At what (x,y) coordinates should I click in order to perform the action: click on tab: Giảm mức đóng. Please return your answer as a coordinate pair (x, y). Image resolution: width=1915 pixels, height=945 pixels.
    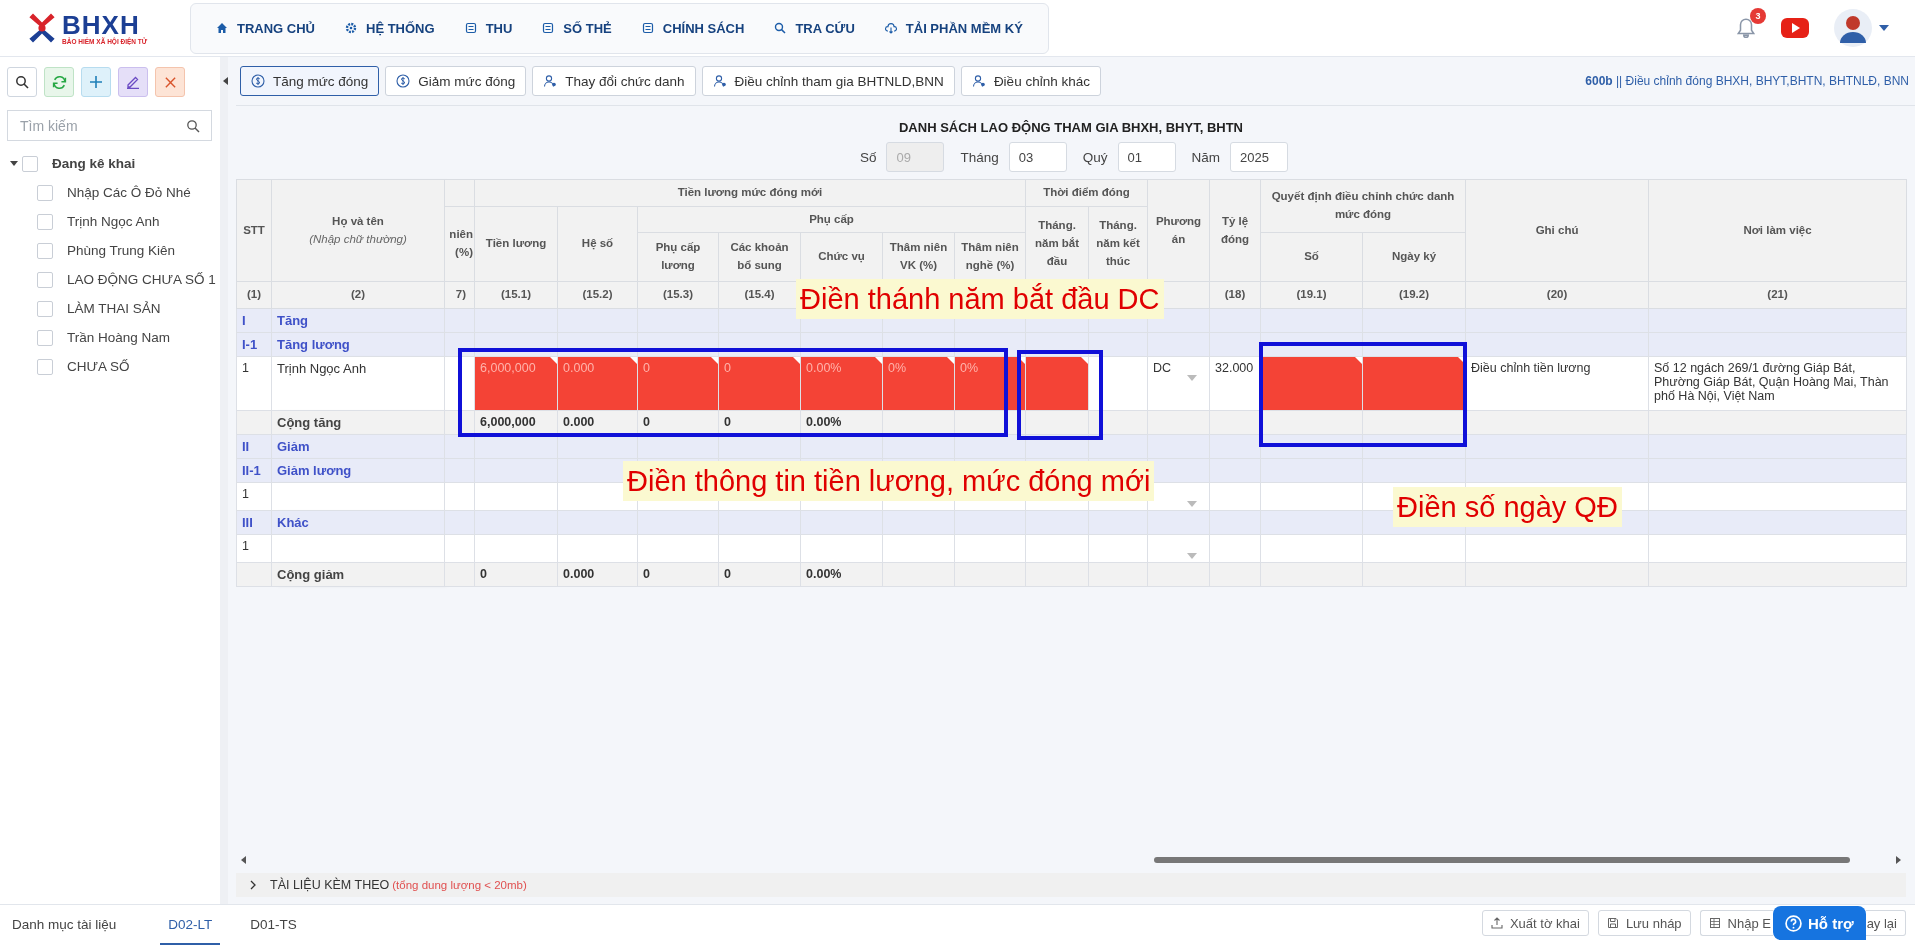
    Looking at the image, I should click on (456, 81).